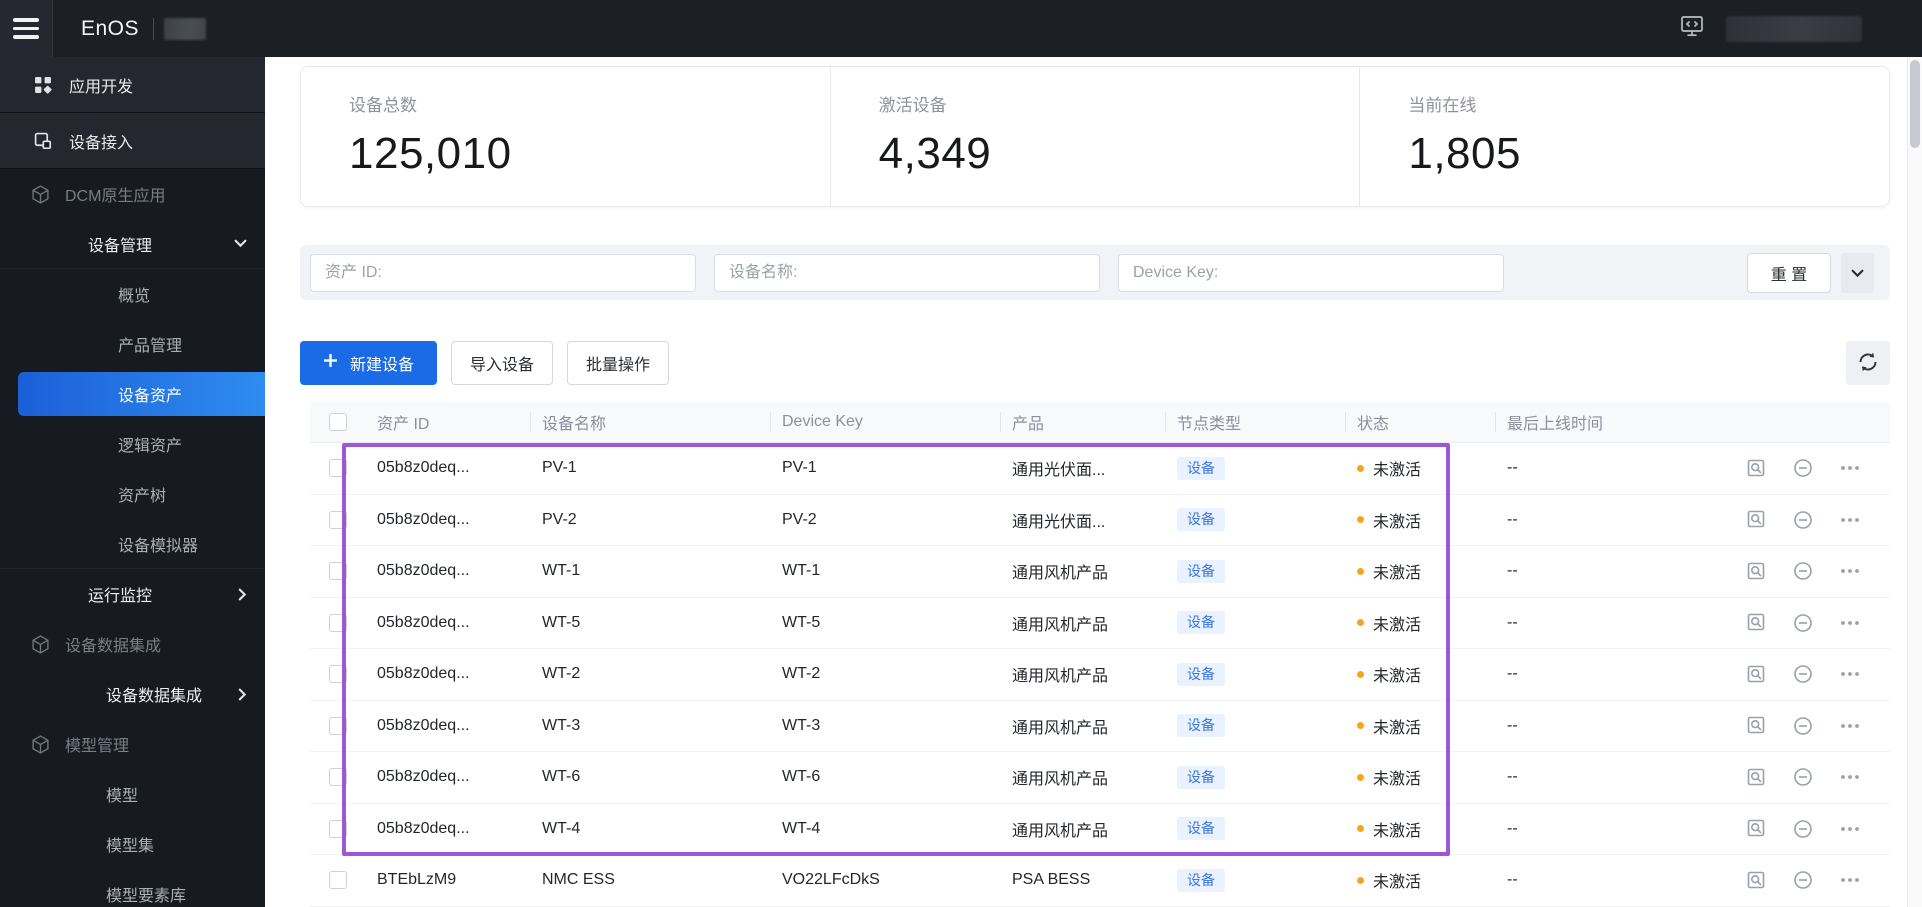 Image resolution: width=1922 pixels, height=907 pixels. What do you see at coordinates (132, 141) in the screenshot?
I see `sidebar-item-1: 设备接入` at bounding box center [132, 141].